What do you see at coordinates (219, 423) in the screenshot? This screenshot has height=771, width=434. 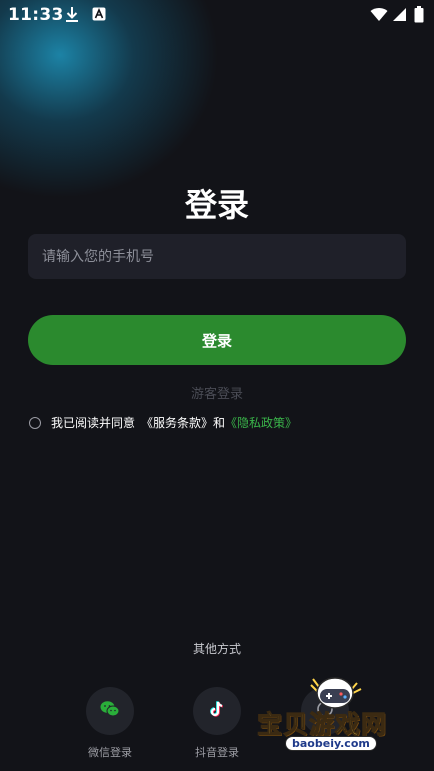 I see `agreement-and: 和` at bounding box center [219, 423].